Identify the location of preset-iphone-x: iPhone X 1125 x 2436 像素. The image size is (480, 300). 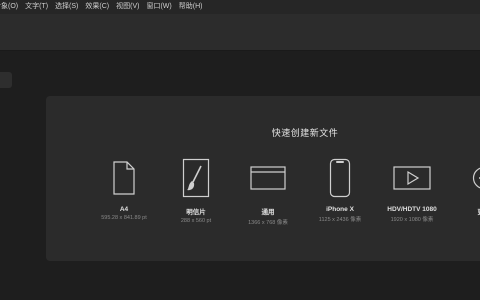
(340, 190).